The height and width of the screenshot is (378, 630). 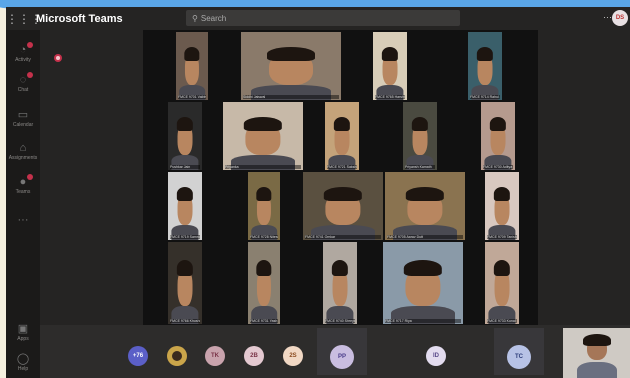 What do you see at coordinates (596, 353) in the screenshot?
I see `self-view-video` at bounding box center [596, 353].